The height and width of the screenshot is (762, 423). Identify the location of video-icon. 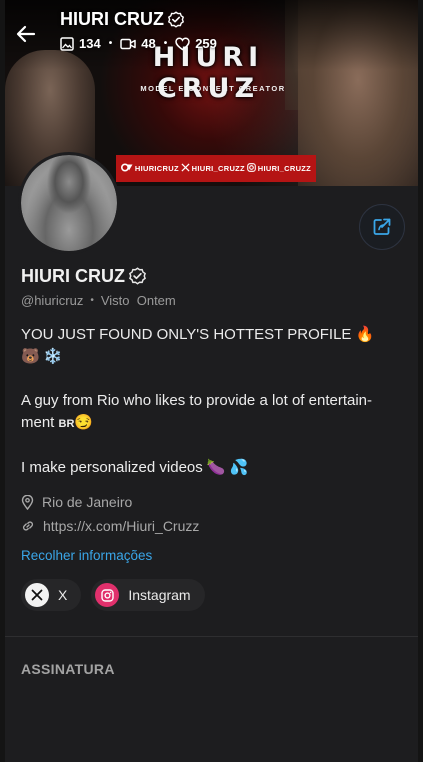
(128, 43).